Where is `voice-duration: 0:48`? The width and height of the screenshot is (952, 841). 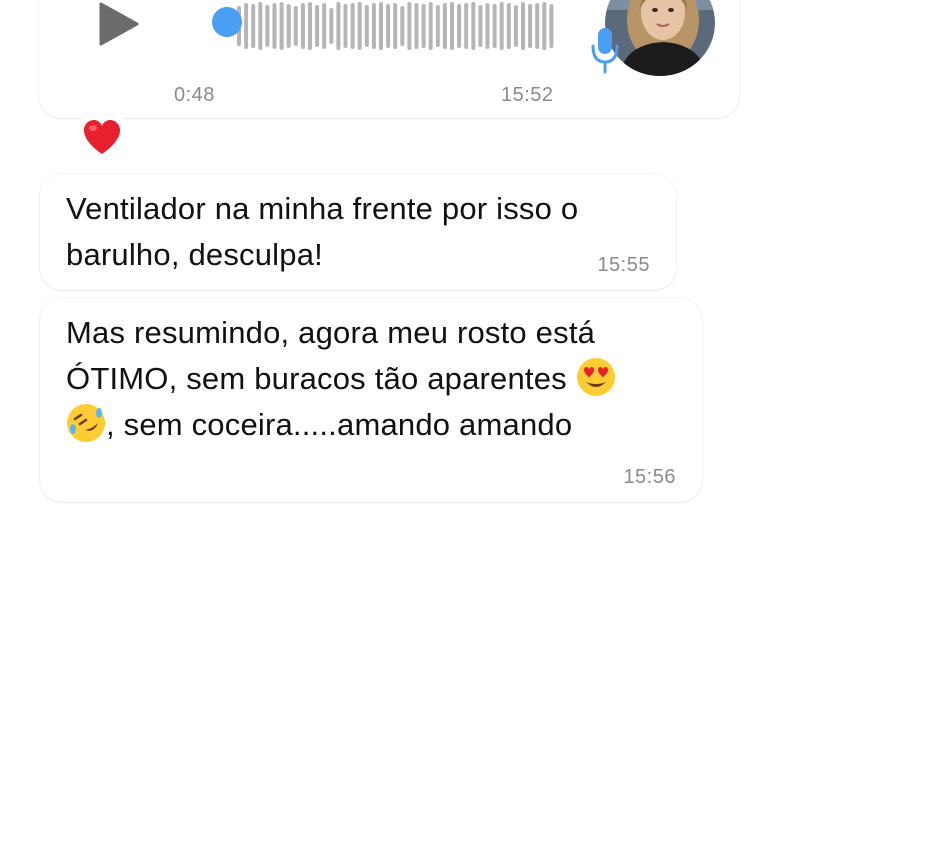 voice-duration: 0:48 is located at coordinates (194, 95).